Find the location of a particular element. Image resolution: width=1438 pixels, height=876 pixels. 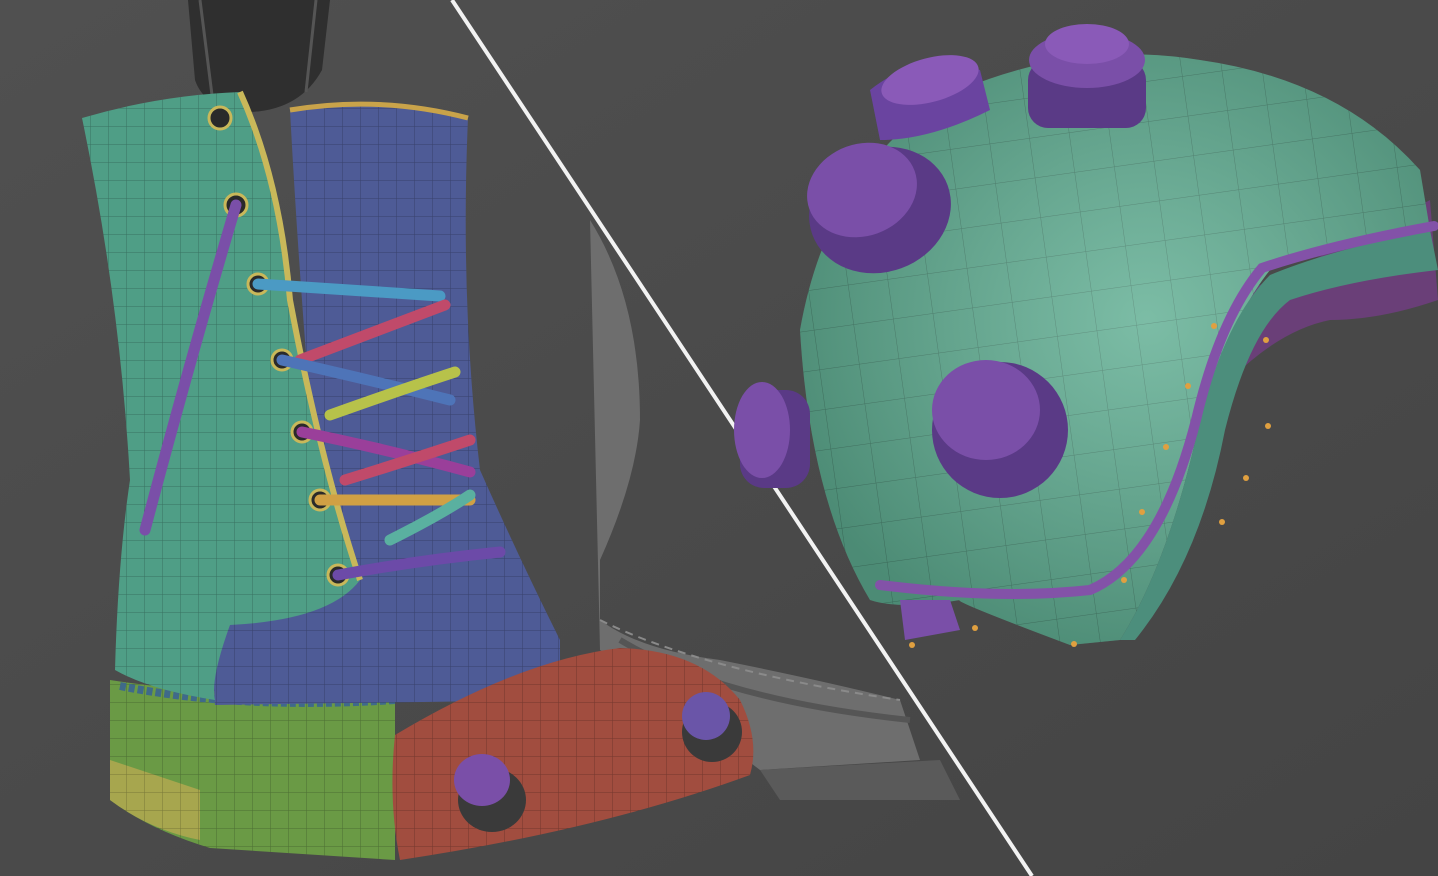

eyelet is located at coordinates (220, 118).